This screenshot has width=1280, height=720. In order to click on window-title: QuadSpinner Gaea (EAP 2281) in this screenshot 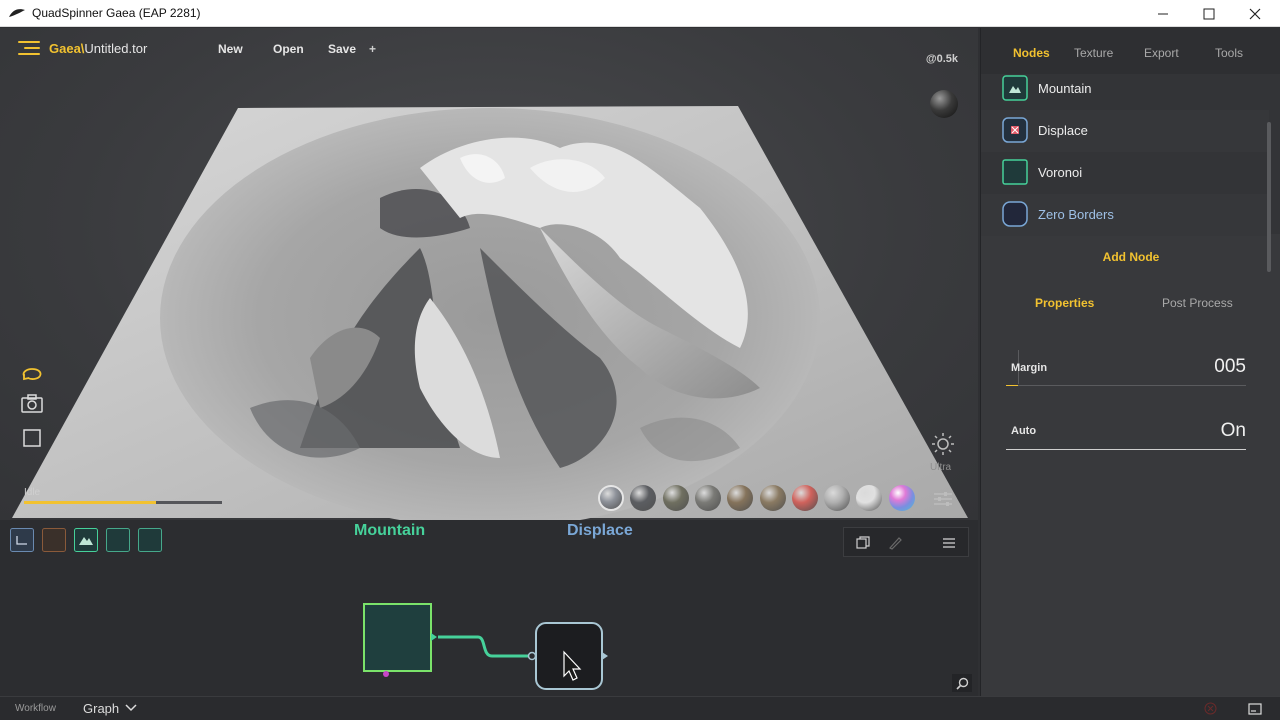, I will do `click(116, 13)`.